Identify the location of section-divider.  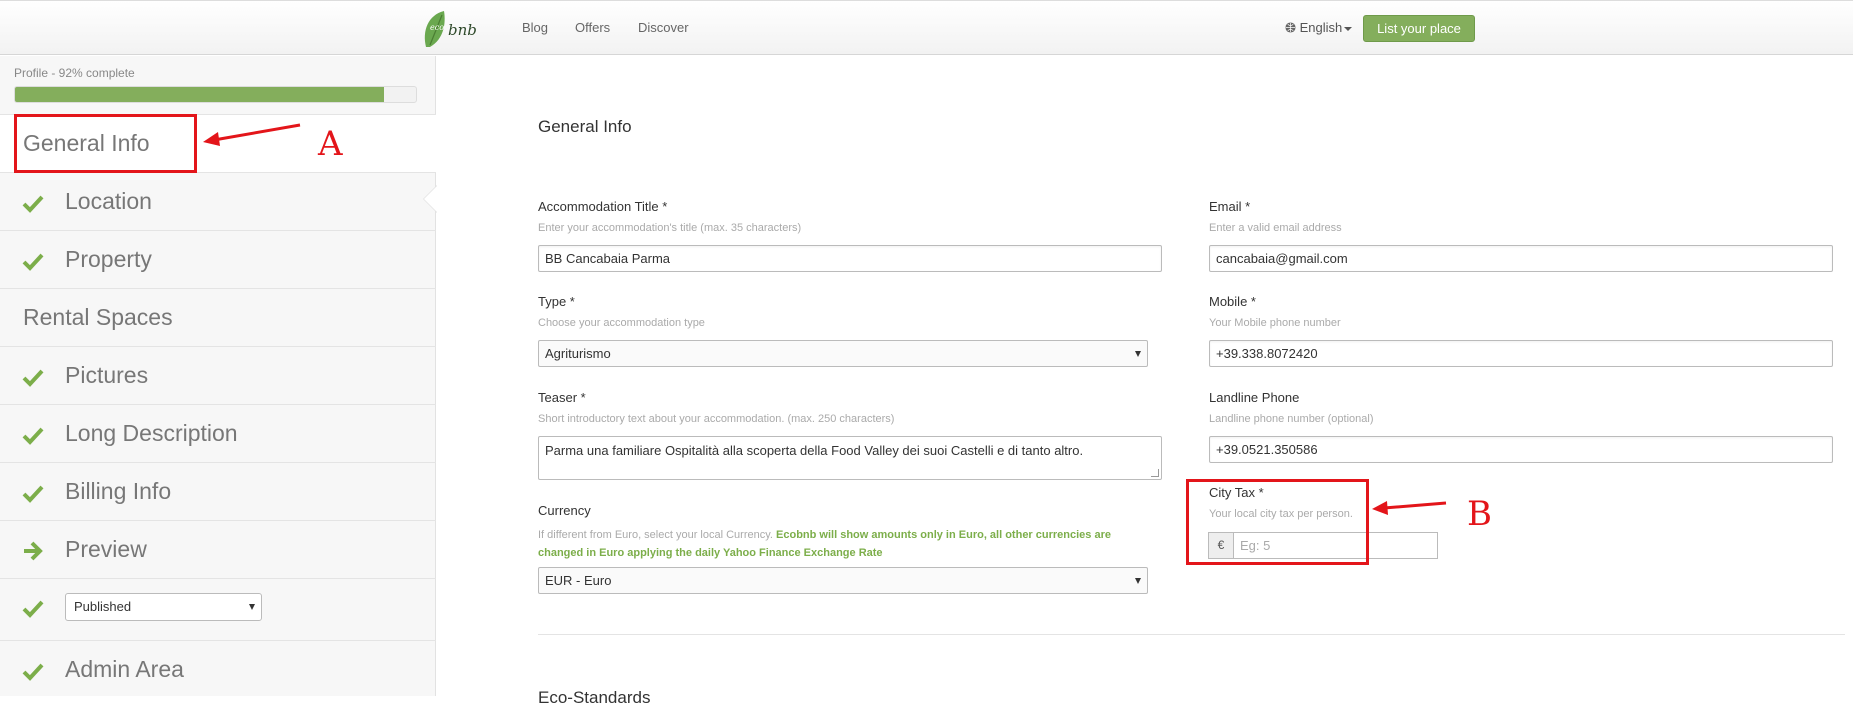
(1191, 634).